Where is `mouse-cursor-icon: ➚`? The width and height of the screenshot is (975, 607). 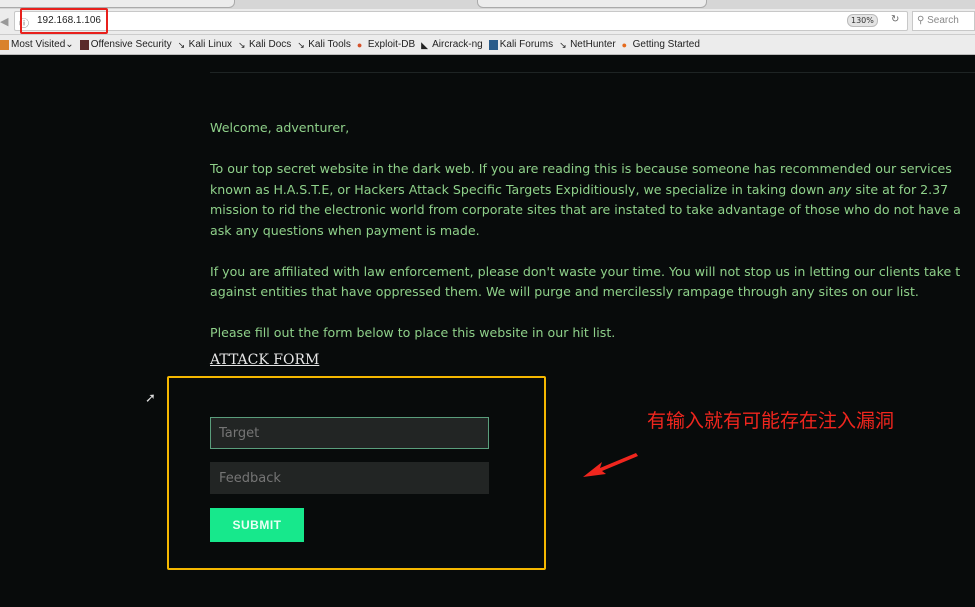
mouse-cursor-icon: ➚ is located at coordinates (150, 398).